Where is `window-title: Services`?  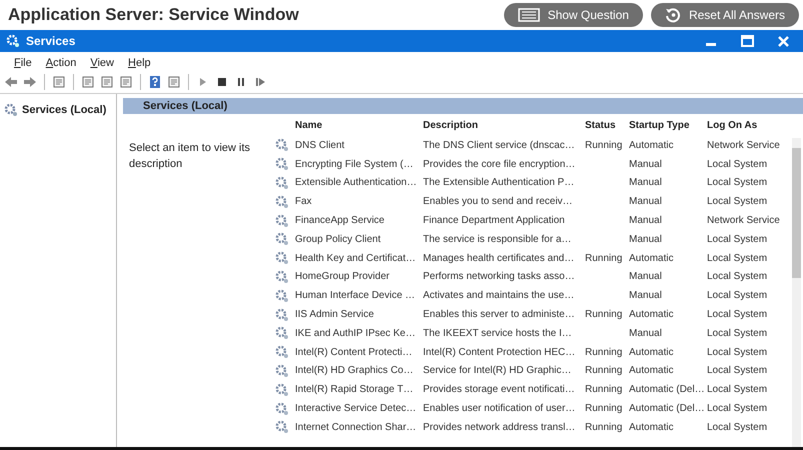
window-title: Services is located at coordinates (51, 41).